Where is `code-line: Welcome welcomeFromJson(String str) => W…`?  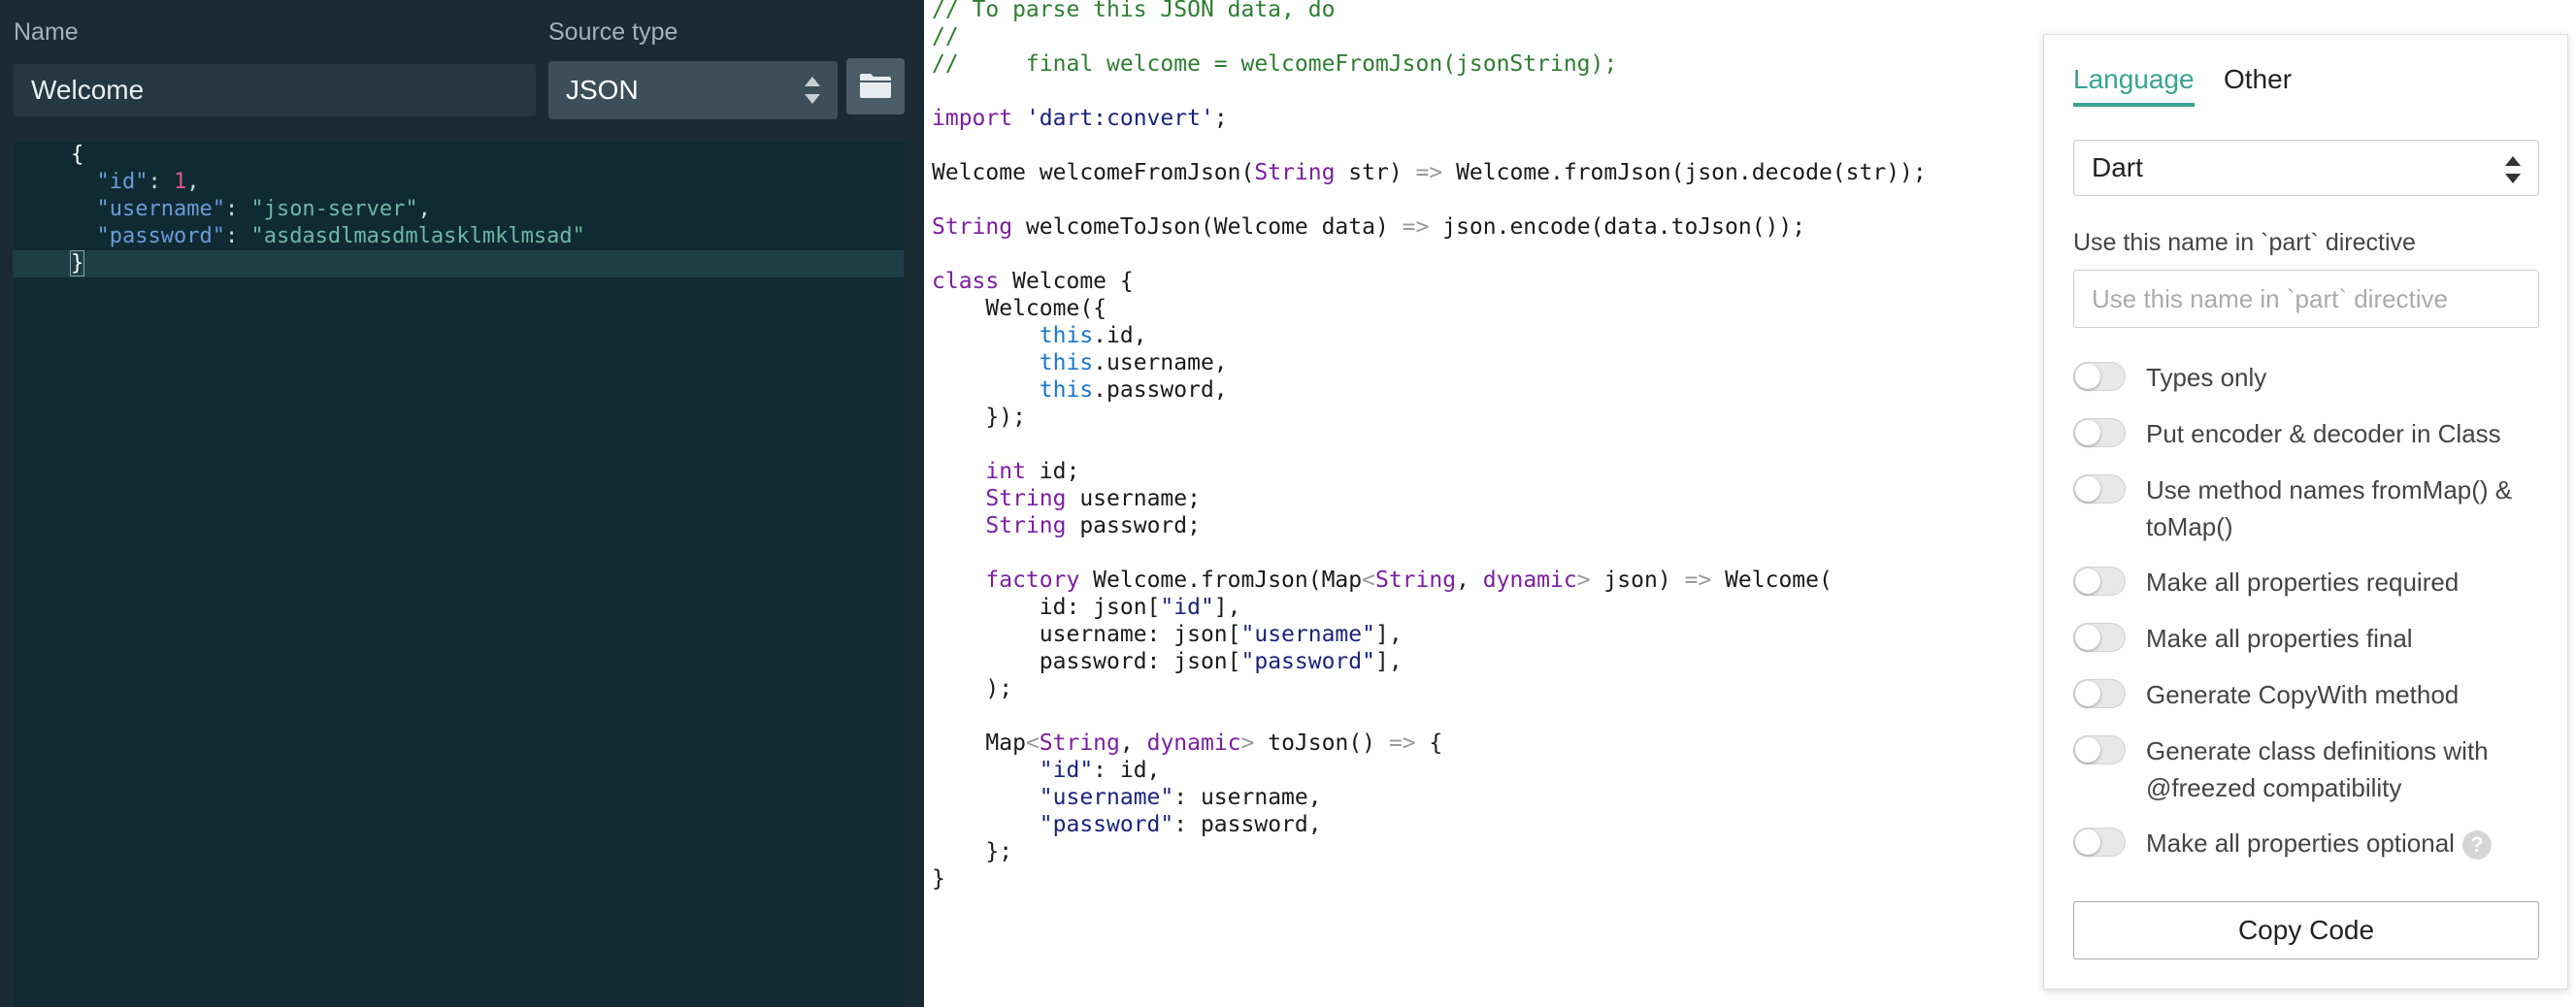
code-line: Welcome welcomeFromJson(String str) => W… is located at coordinates (1429, 172).